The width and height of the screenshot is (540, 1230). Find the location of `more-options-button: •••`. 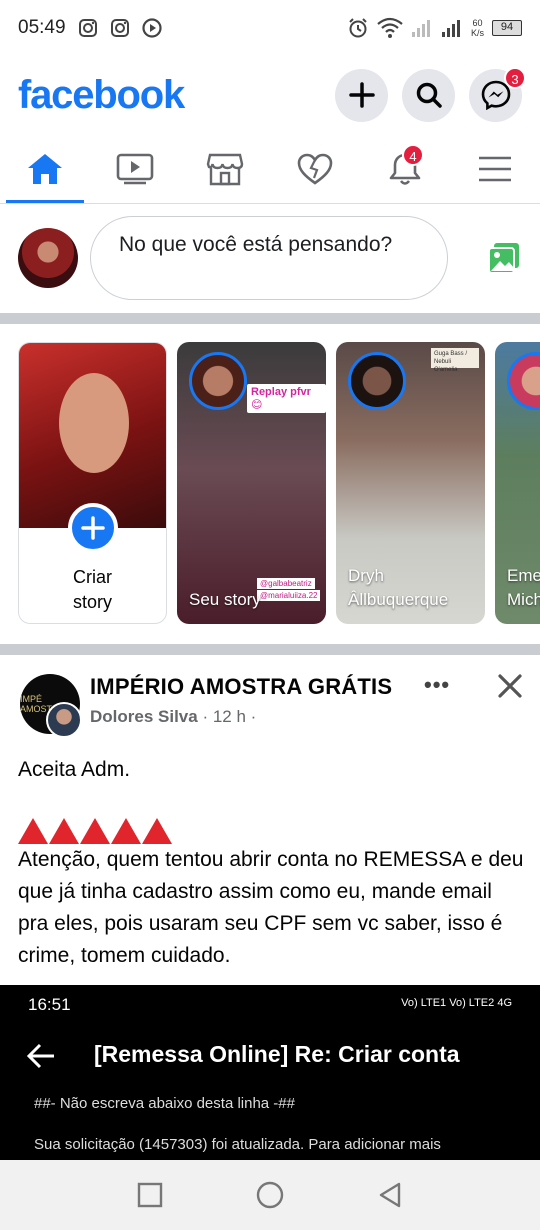

more-options-button: ••• is located at coordinates (441, 687).